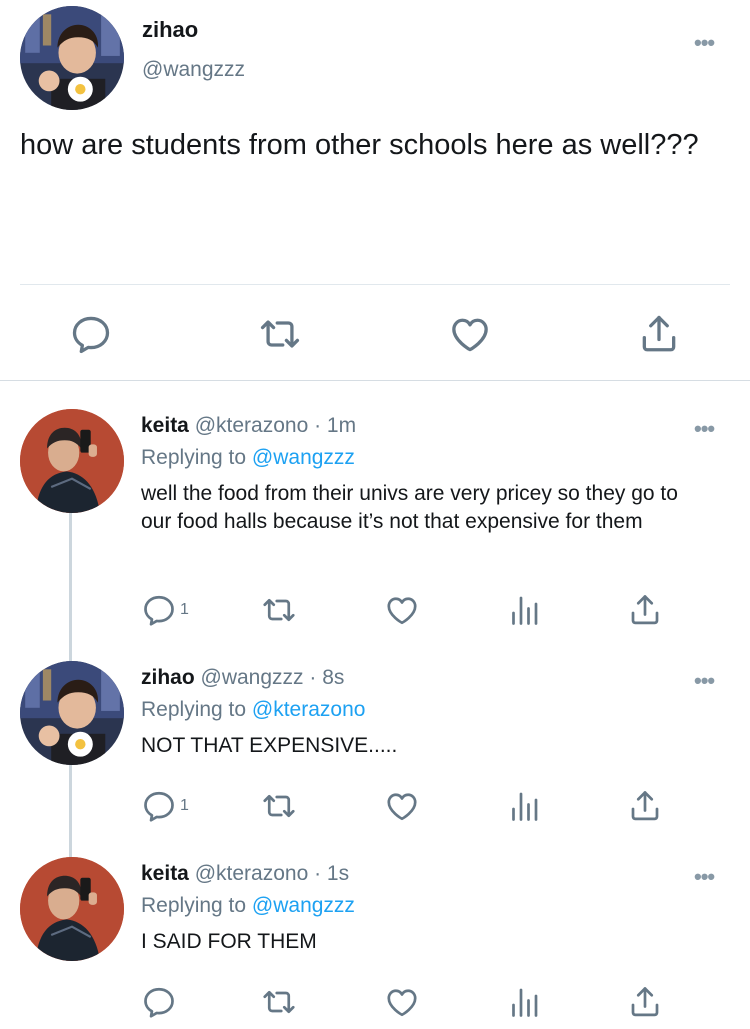  What do you see at coordinates (335, 425) in the screenshot?
I see `timestamp: · 1m` at bounding box center [335, 425].